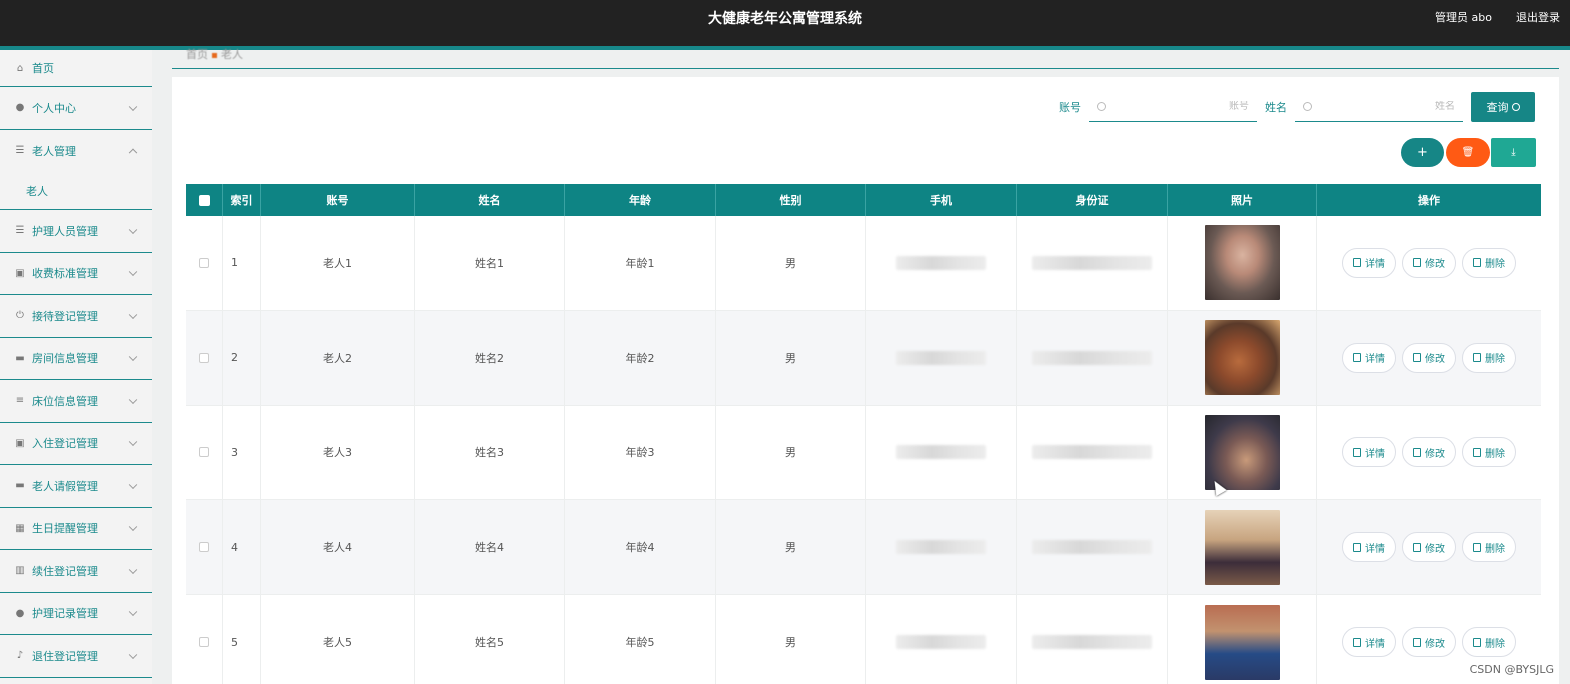 The height and width of the screenshot is (684, 1570). I want to click on sidebar-item-label: 护理记录管理, so click(65, 614).